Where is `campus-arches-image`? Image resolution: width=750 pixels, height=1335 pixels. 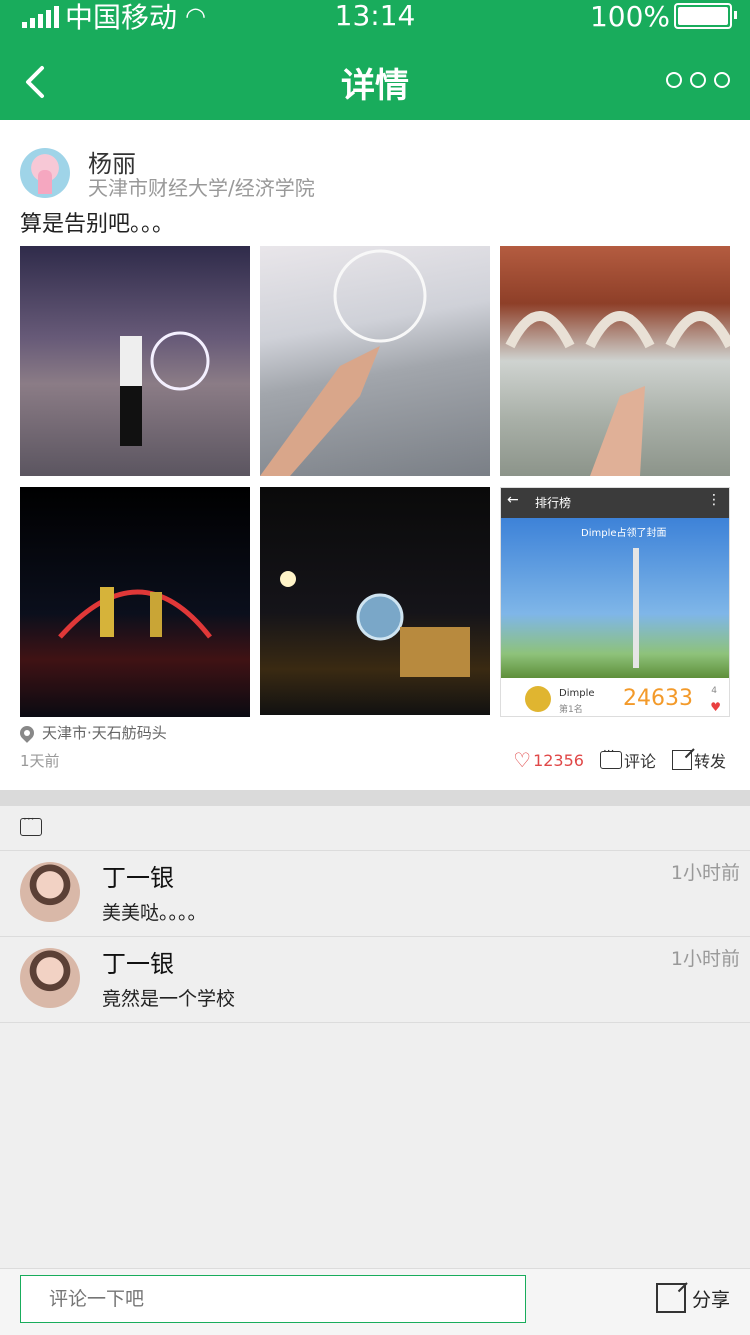 campus-arches-image is located at coordinates (617, 393).